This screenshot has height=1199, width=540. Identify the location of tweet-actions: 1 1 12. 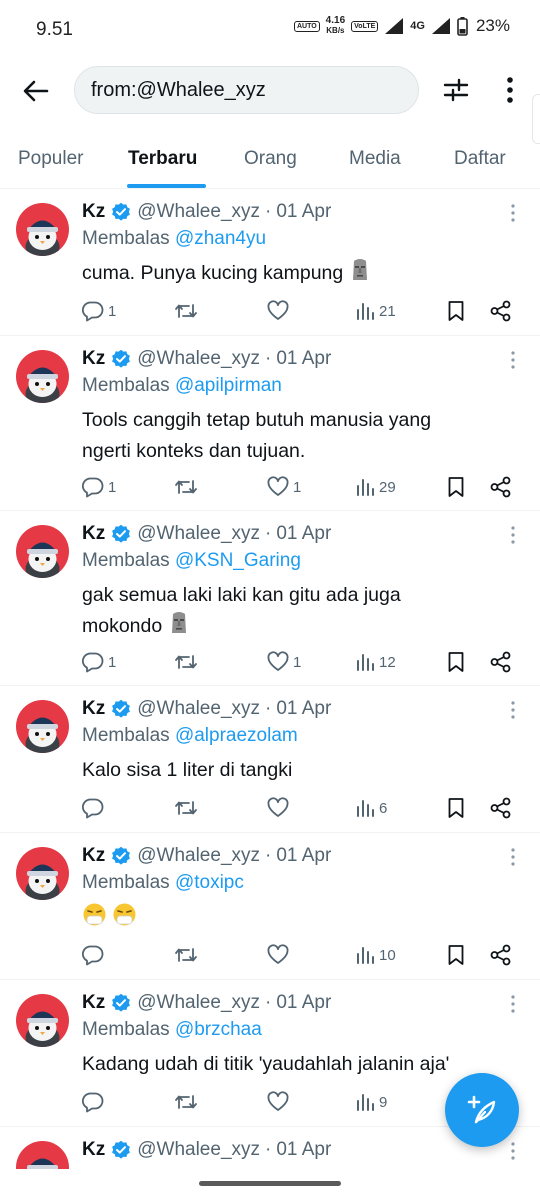
(302, 662).